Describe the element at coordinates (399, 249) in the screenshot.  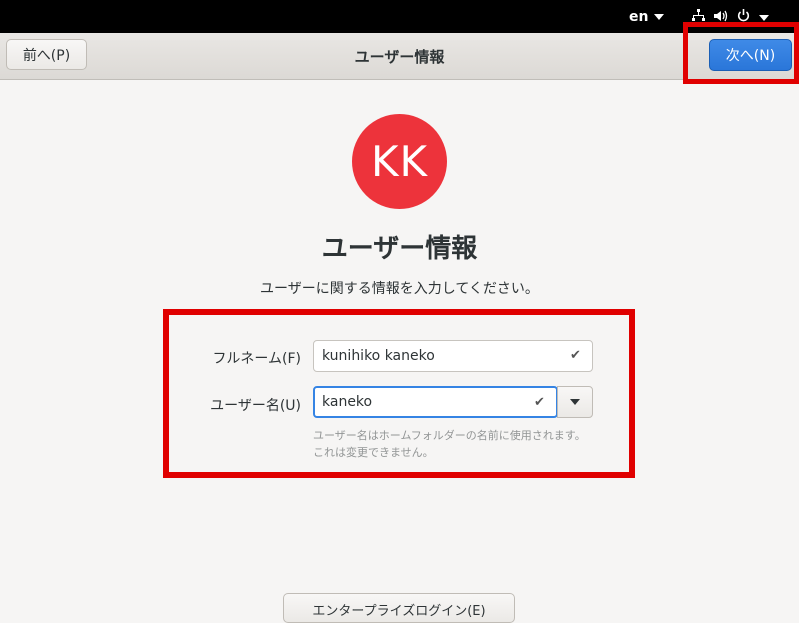
I see `page-title: ユーザー情報` at that location.